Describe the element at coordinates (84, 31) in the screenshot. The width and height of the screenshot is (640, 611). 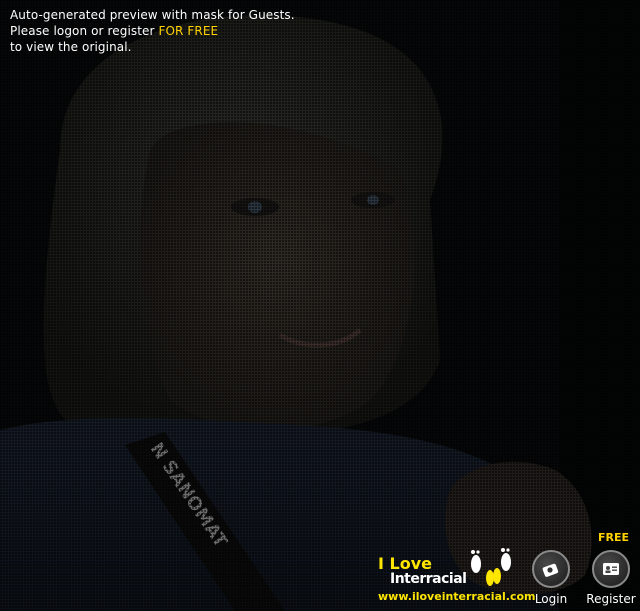
I see `notice-line-2-text: Please logon or register` at that location.